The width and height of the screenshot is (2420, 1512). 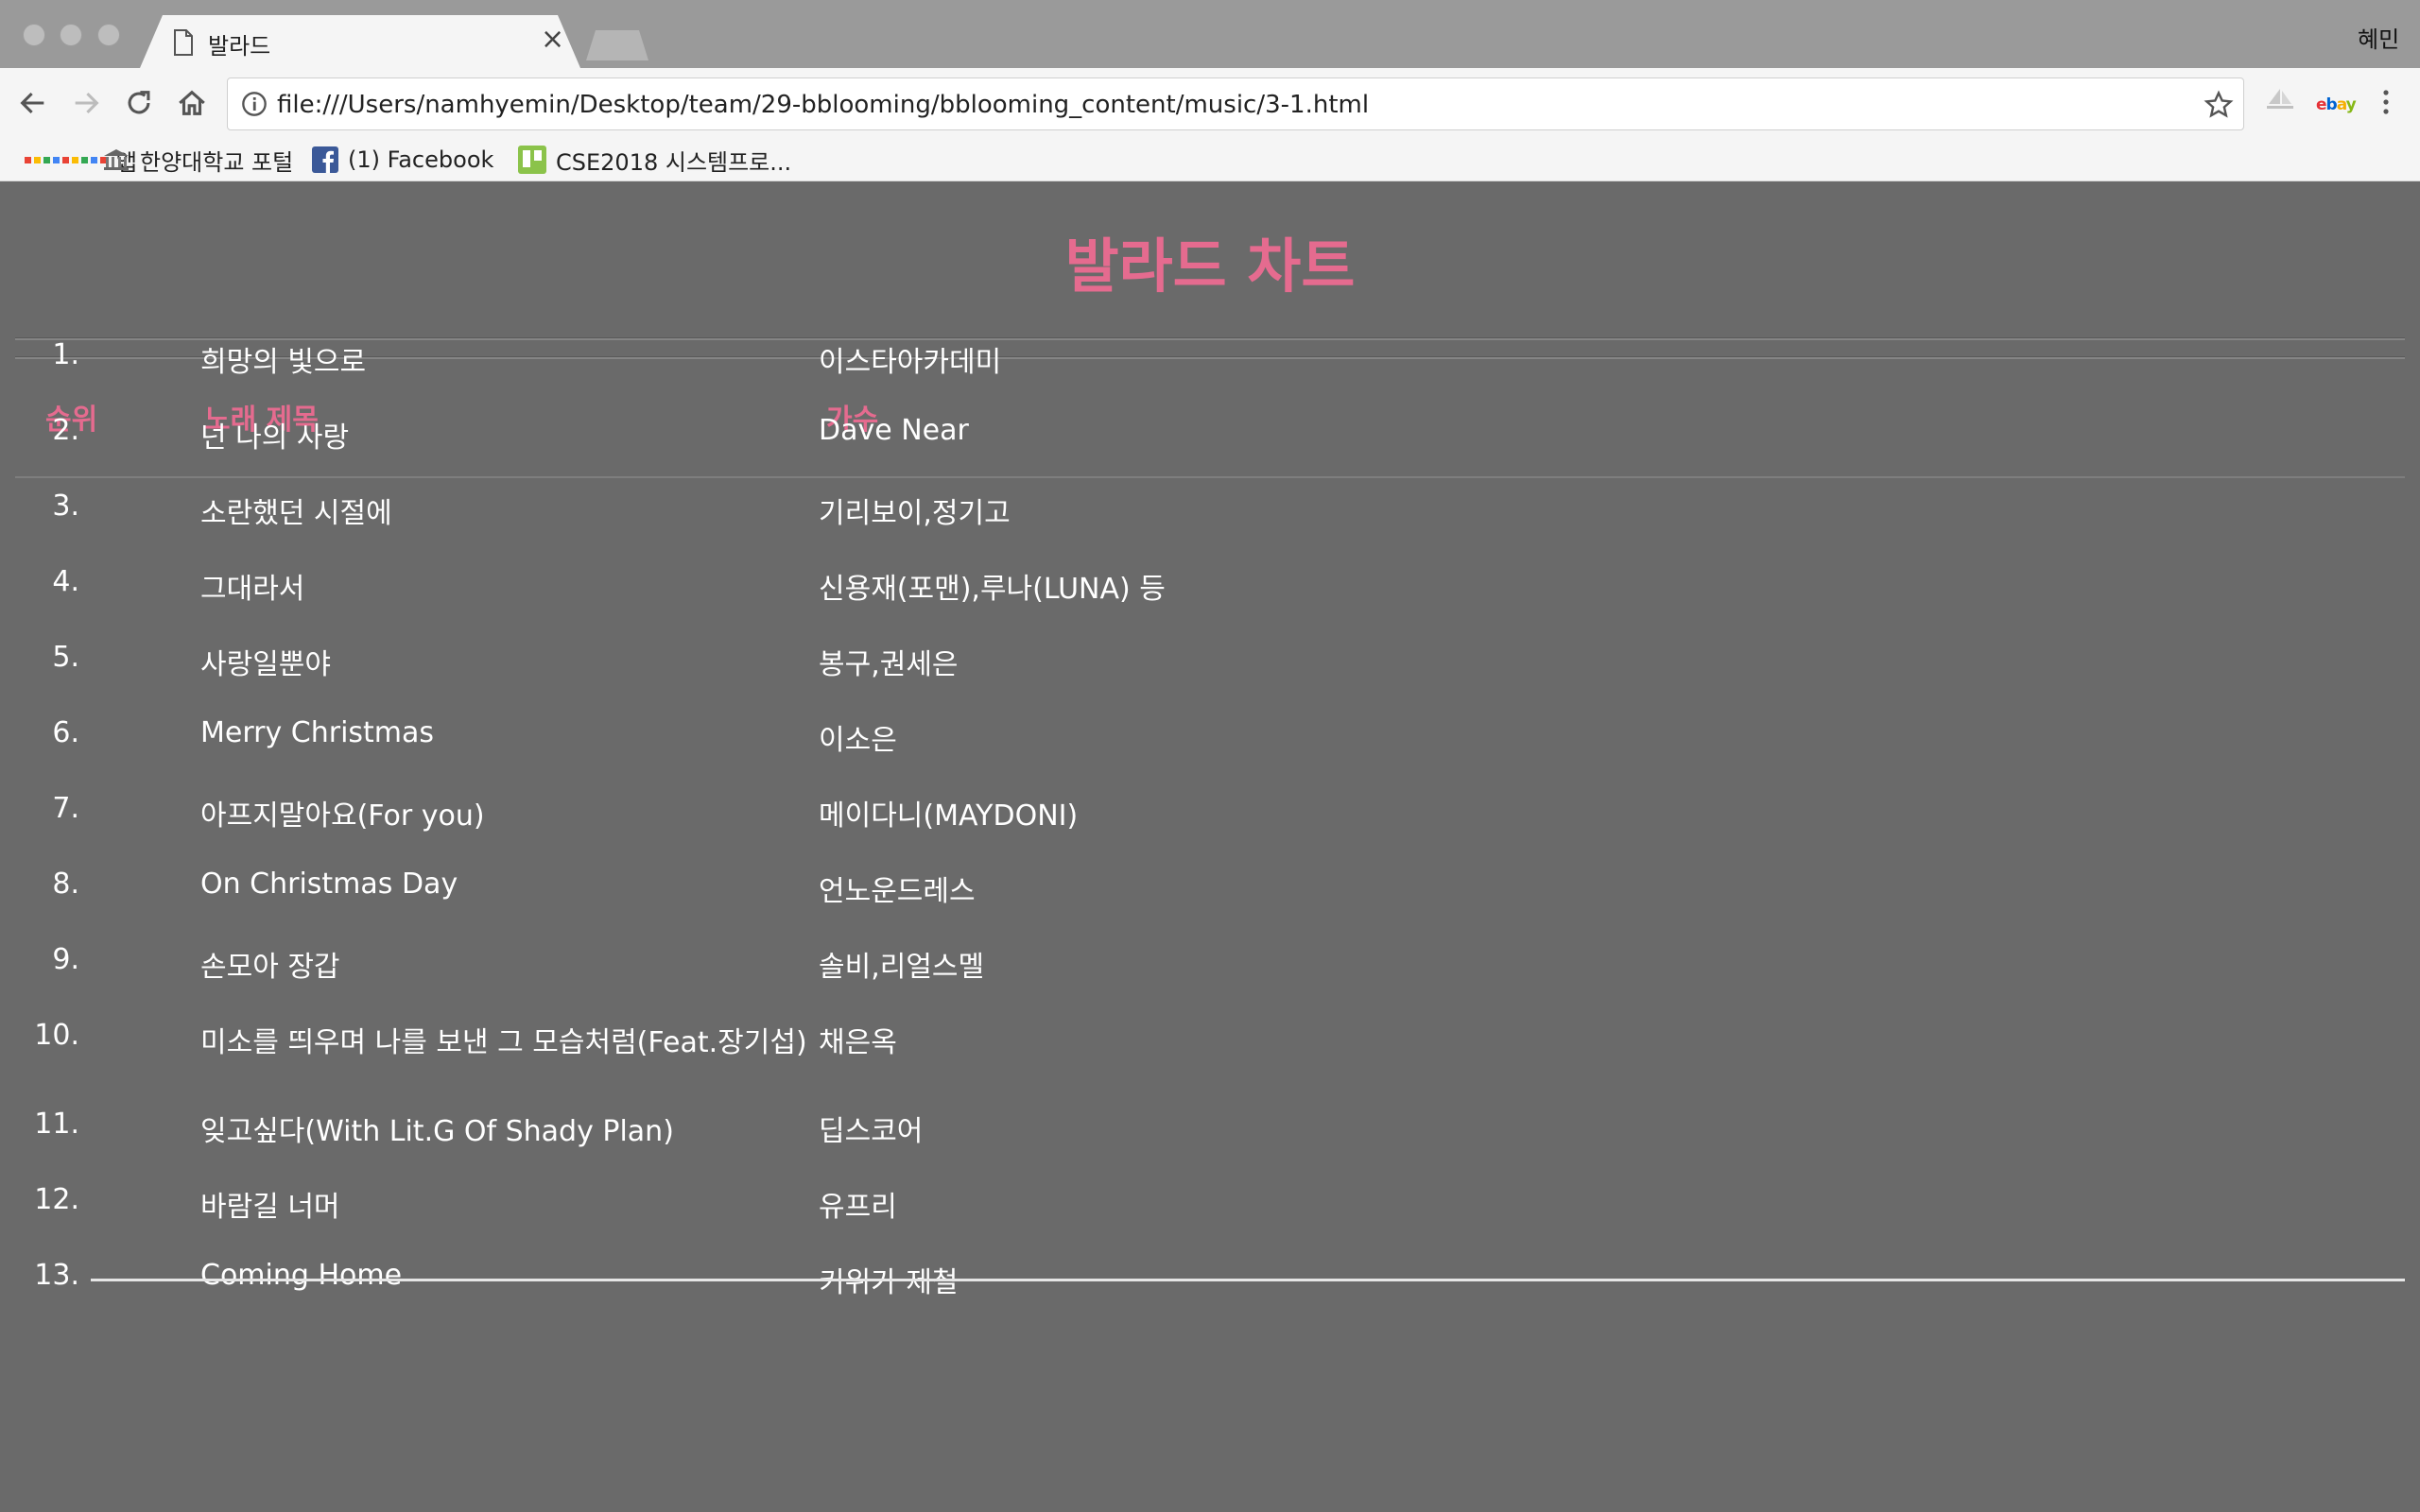 I want to click on song-title: 넌 나의 사랑, so click(x=275, y=438).